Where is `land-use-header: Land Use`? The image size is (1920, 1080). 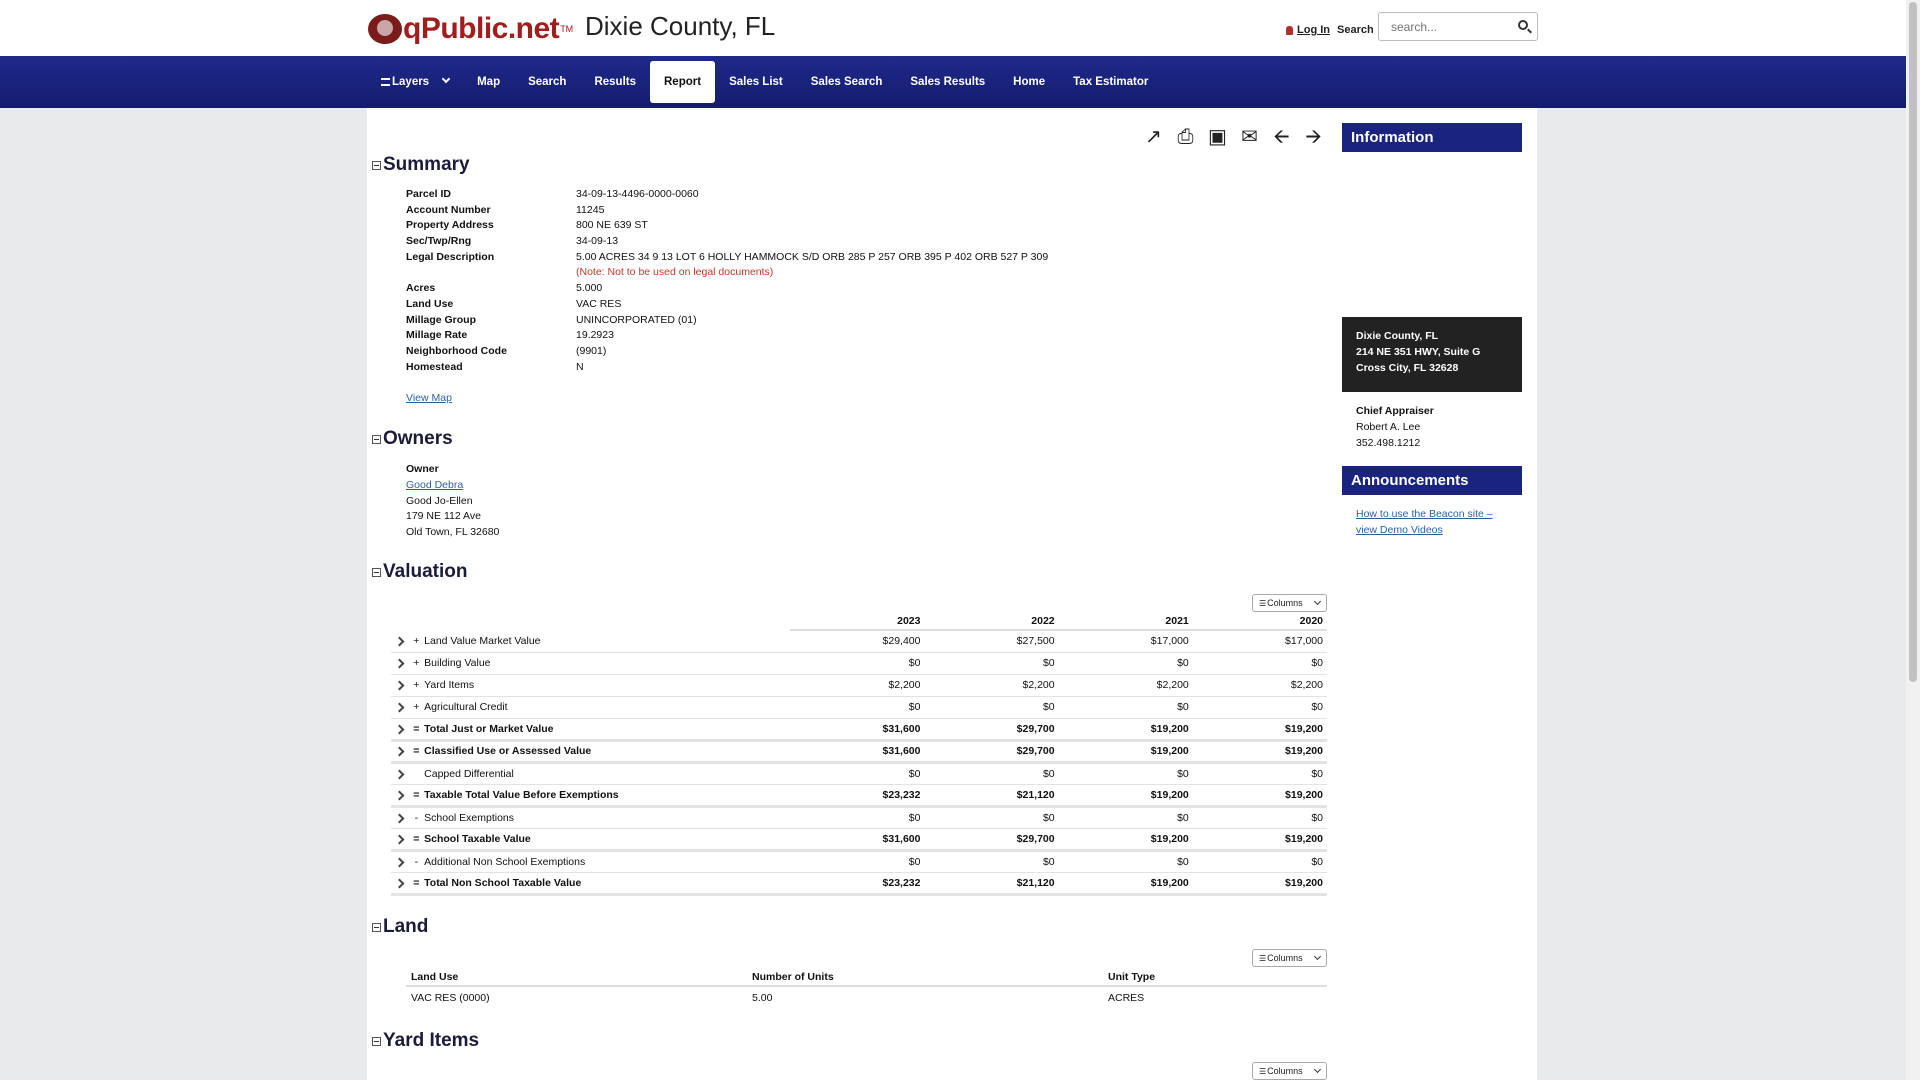
land-use-header: Land Use is located at coordinates (576, 977).